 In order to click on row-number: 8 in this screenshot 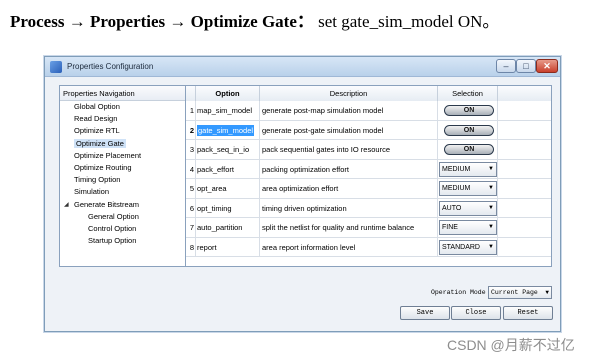, I will do `click(191, 247)`.